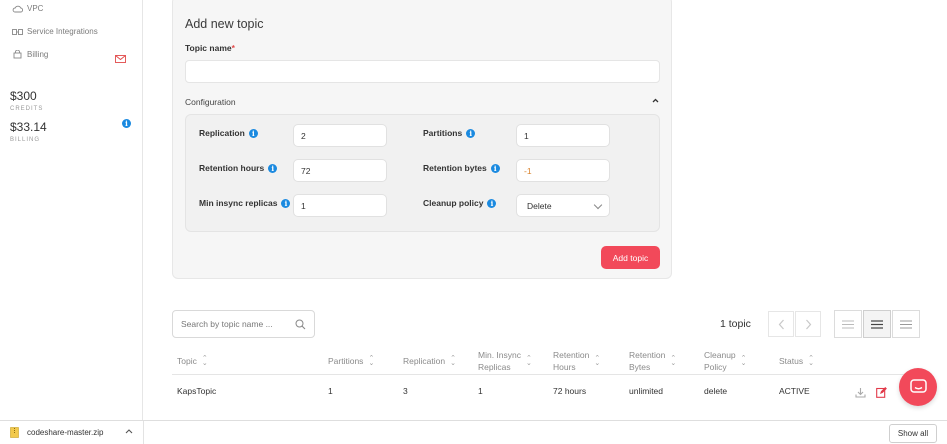  Describe the element at coordinates (871, 394) in the screenshot. I see `row-actions` at that location.